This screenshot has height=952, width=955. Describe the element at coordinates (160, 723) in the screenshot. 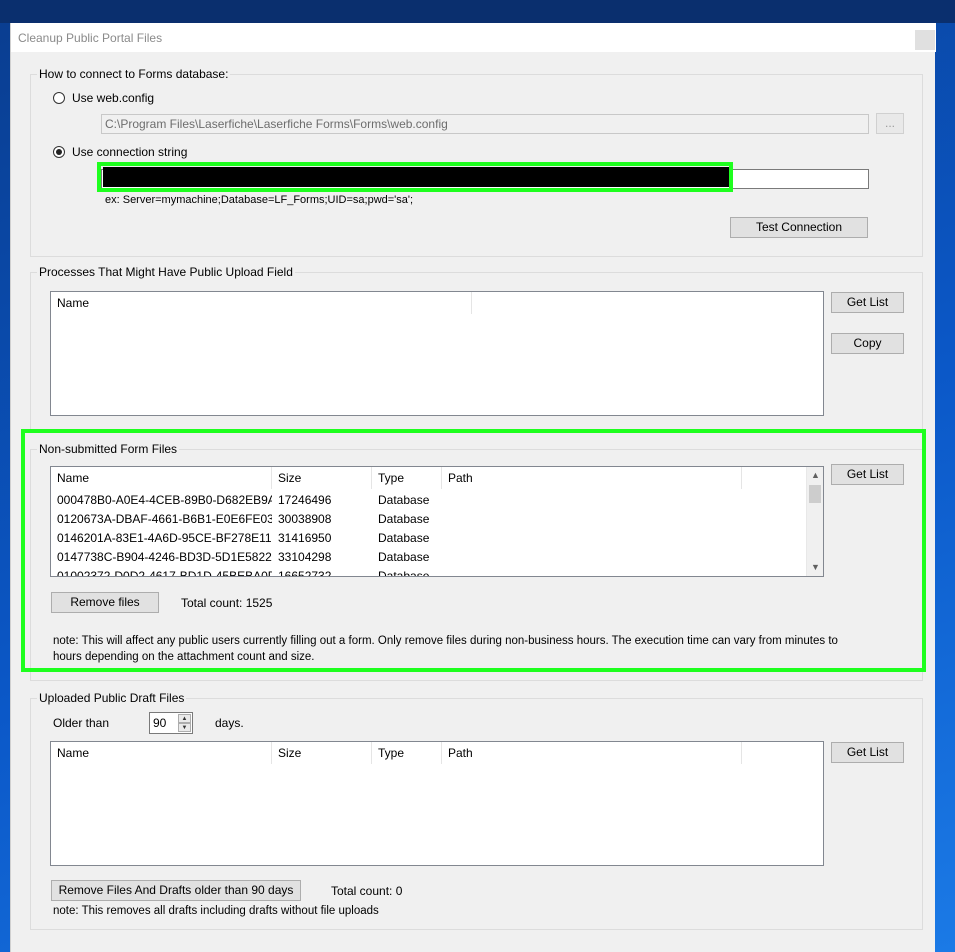

I see `older-than-value: 90` at that location.